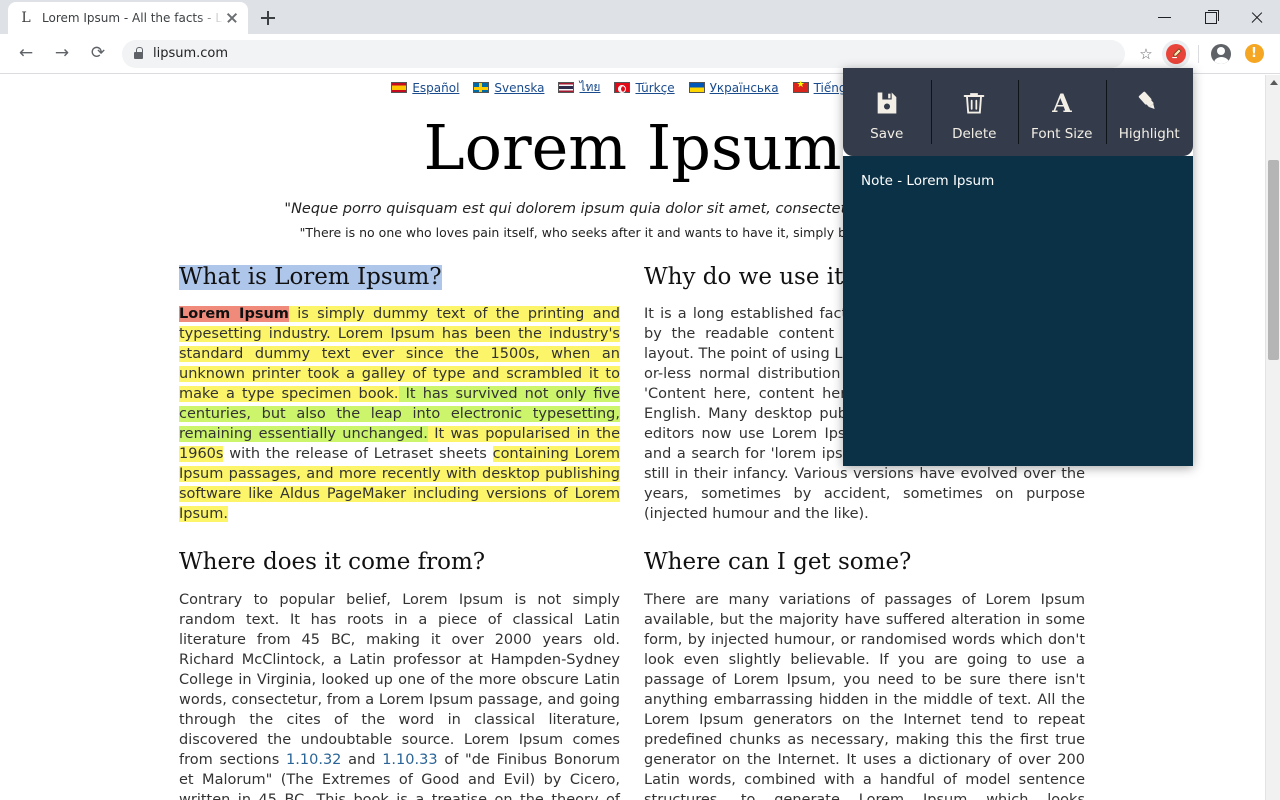 The width and height of the screenshot is (1280, 800). What do you see at coordinates (26, 18) in the screenshot?
I see `tab-favicon-icon: L` at bounding box center [26, 18].